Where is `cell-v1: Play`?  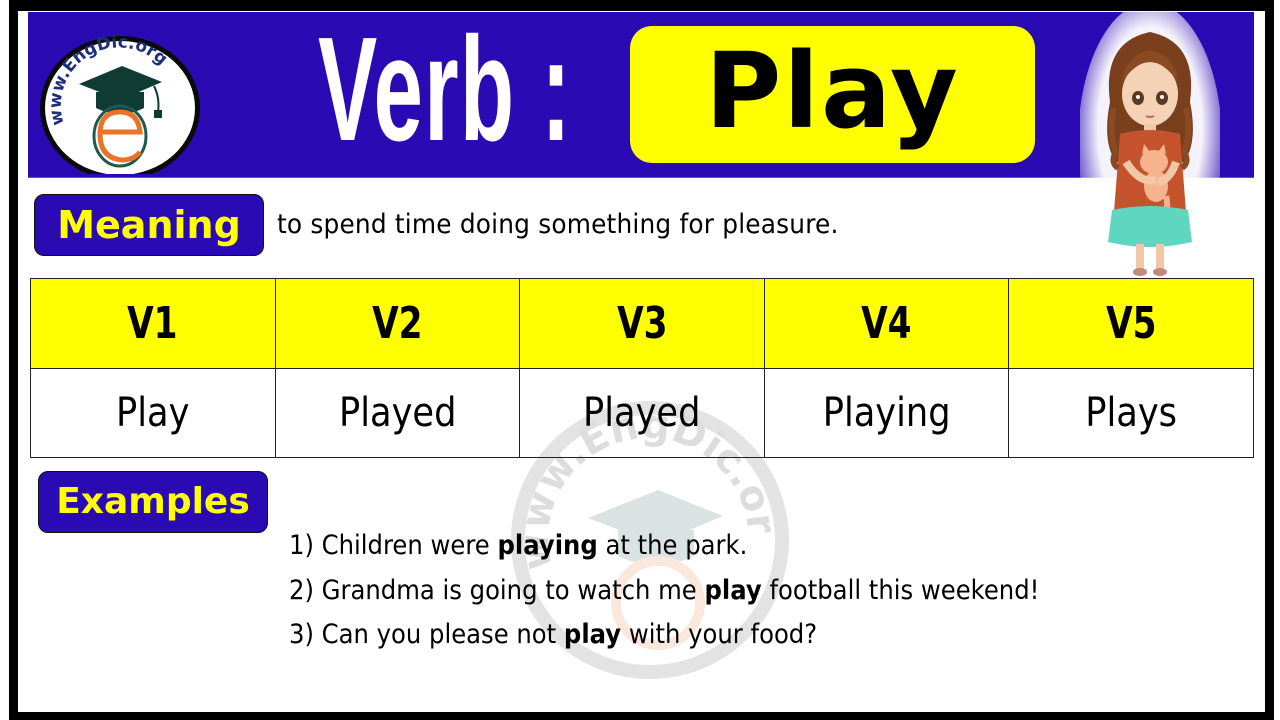 cell-v1: Play is located at coordinates (153, 413).